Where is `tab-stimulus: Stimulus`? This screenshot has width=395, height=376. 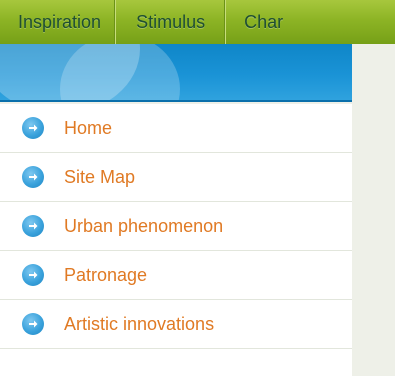 tab-stimulus: Stimulus is located at coordinates (171, 22).